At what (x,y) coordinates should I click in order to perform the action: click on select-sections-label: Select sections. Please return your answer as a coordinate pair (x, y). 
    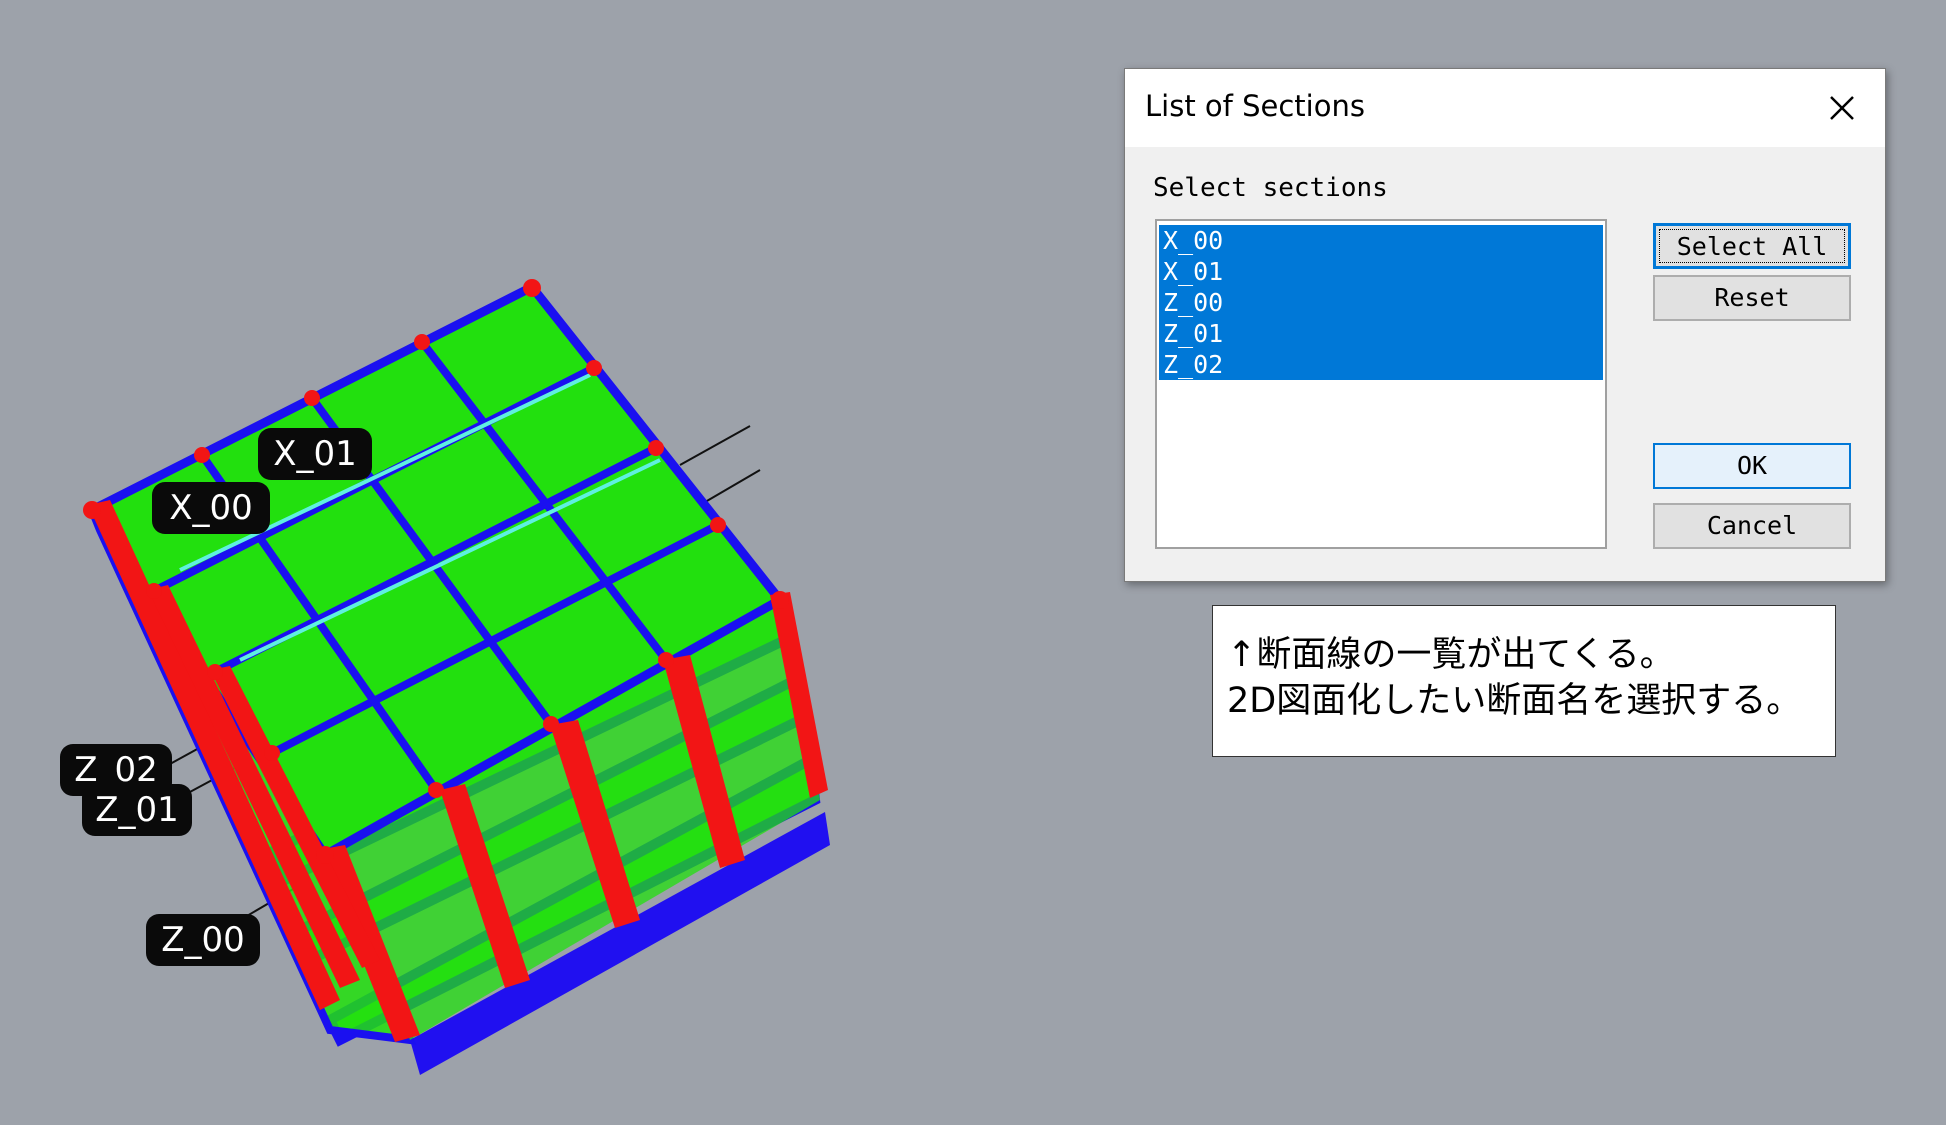
    Looking at the image, I should click on (1270, 188).